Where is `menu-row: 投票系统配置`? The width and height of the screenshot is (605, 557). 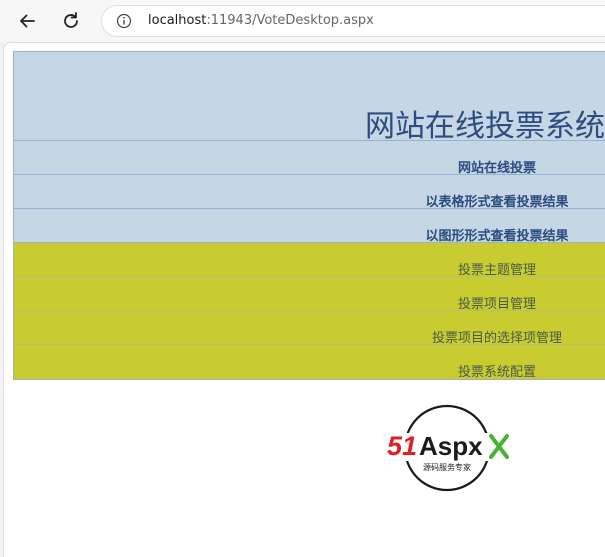
menu-row: 投票系统配置 is located at coordinates (309, 362).